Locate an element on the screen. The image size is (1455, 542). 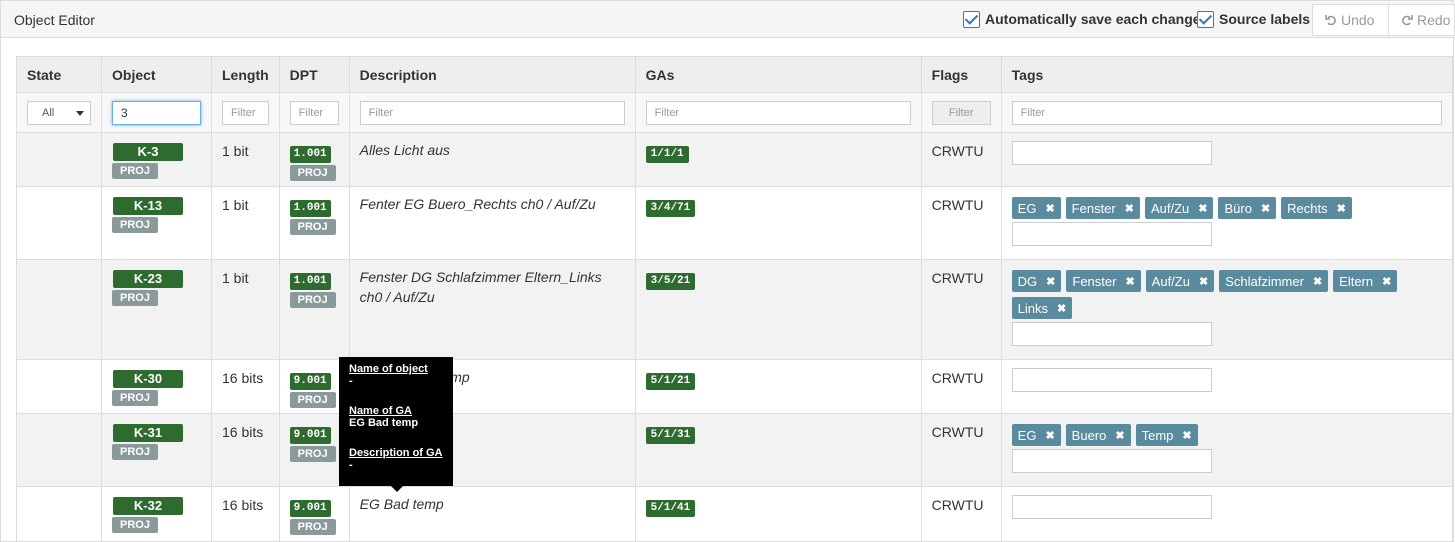
undo-icon is located at coordinates (1330, 20).